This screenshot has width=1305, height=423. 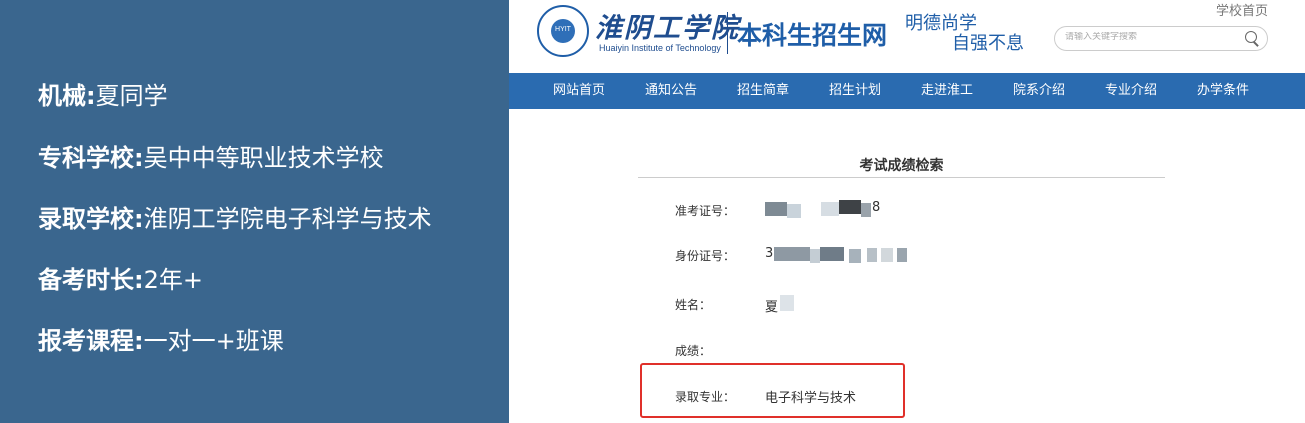 What do you see at coordinates (67, 96) in the screenshot?
I see `info-label: 机械:` at bounding box center [67, 96].